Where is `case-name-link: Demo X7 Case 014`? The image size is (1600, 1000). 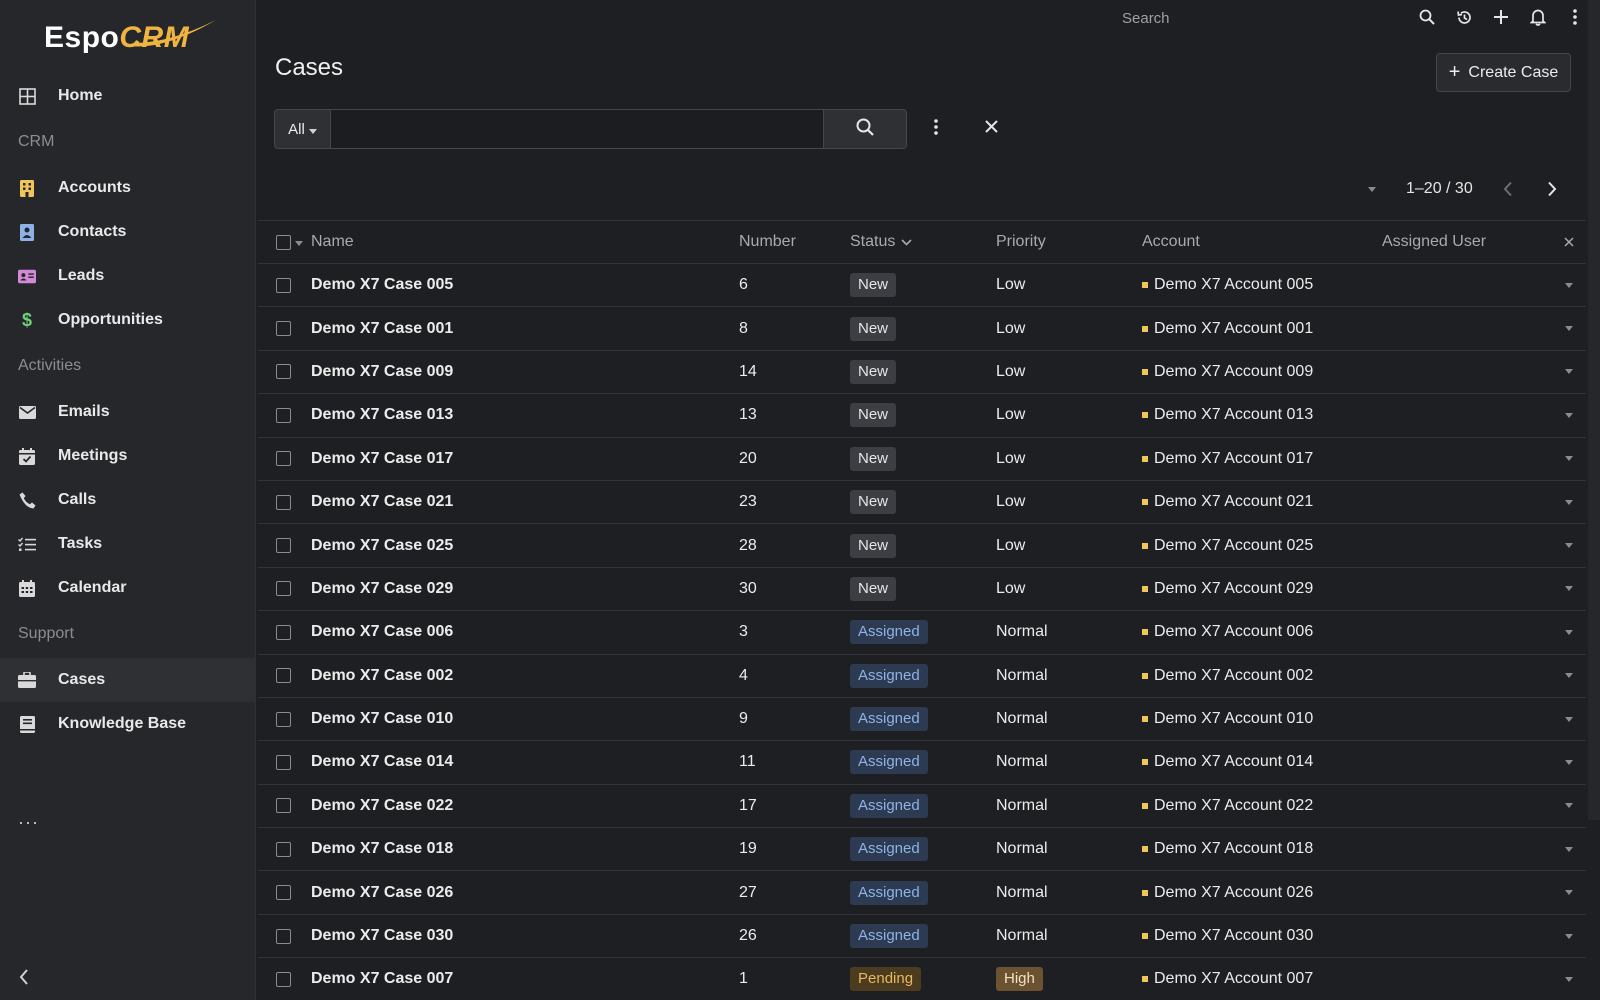 case-name-link: Demo X7 Case 014 is located at coordinates (525, 762).